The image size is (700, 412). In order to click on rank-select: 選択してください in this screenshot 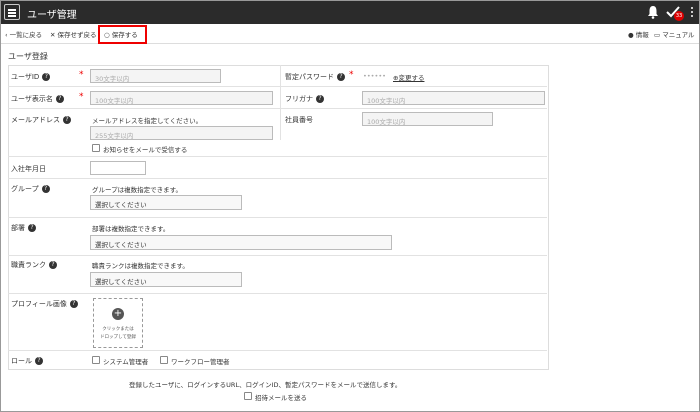, I will do `click(166, 279)`.